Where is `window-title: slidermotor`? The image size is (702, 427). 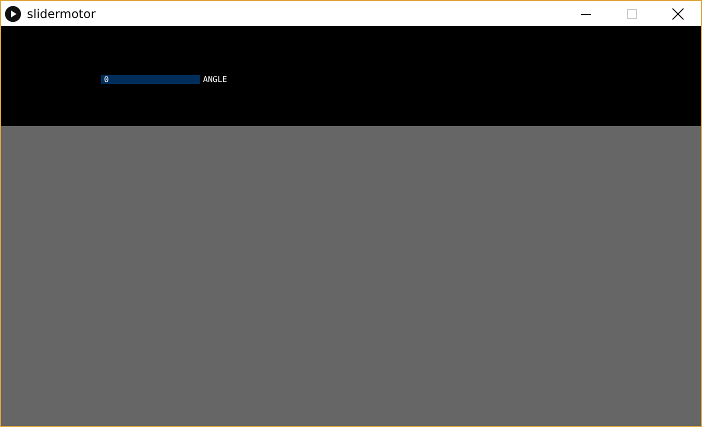 window-title: slidermotor is located at coordinates (61, 13).